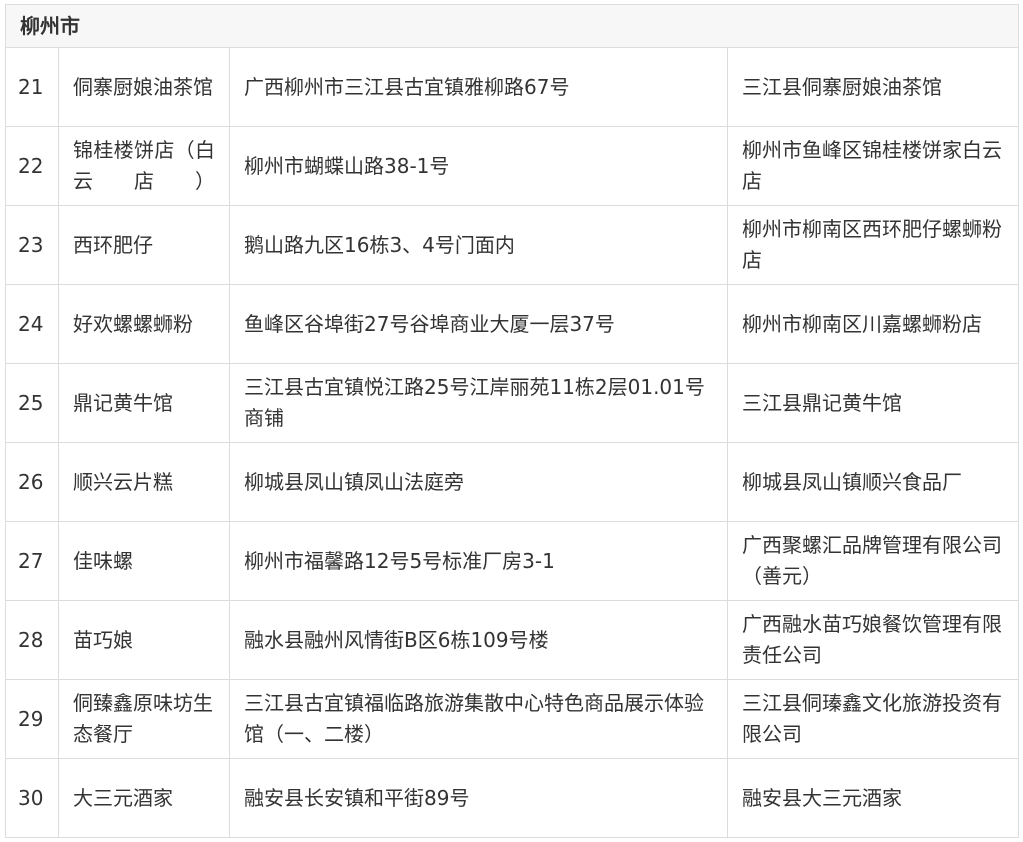 The image size is (1023, 842). I want to click on shop-operator: 三江县鼎记黄牛馆, so click(873, 403).